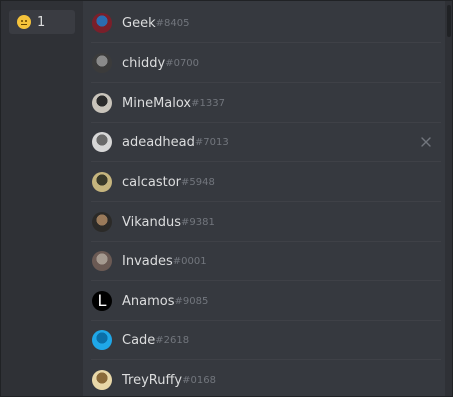 Image resolution: width=453 pixels, height=397 pixels. I want to click on user-row-cade: Cade #2618, so click(262, 340).